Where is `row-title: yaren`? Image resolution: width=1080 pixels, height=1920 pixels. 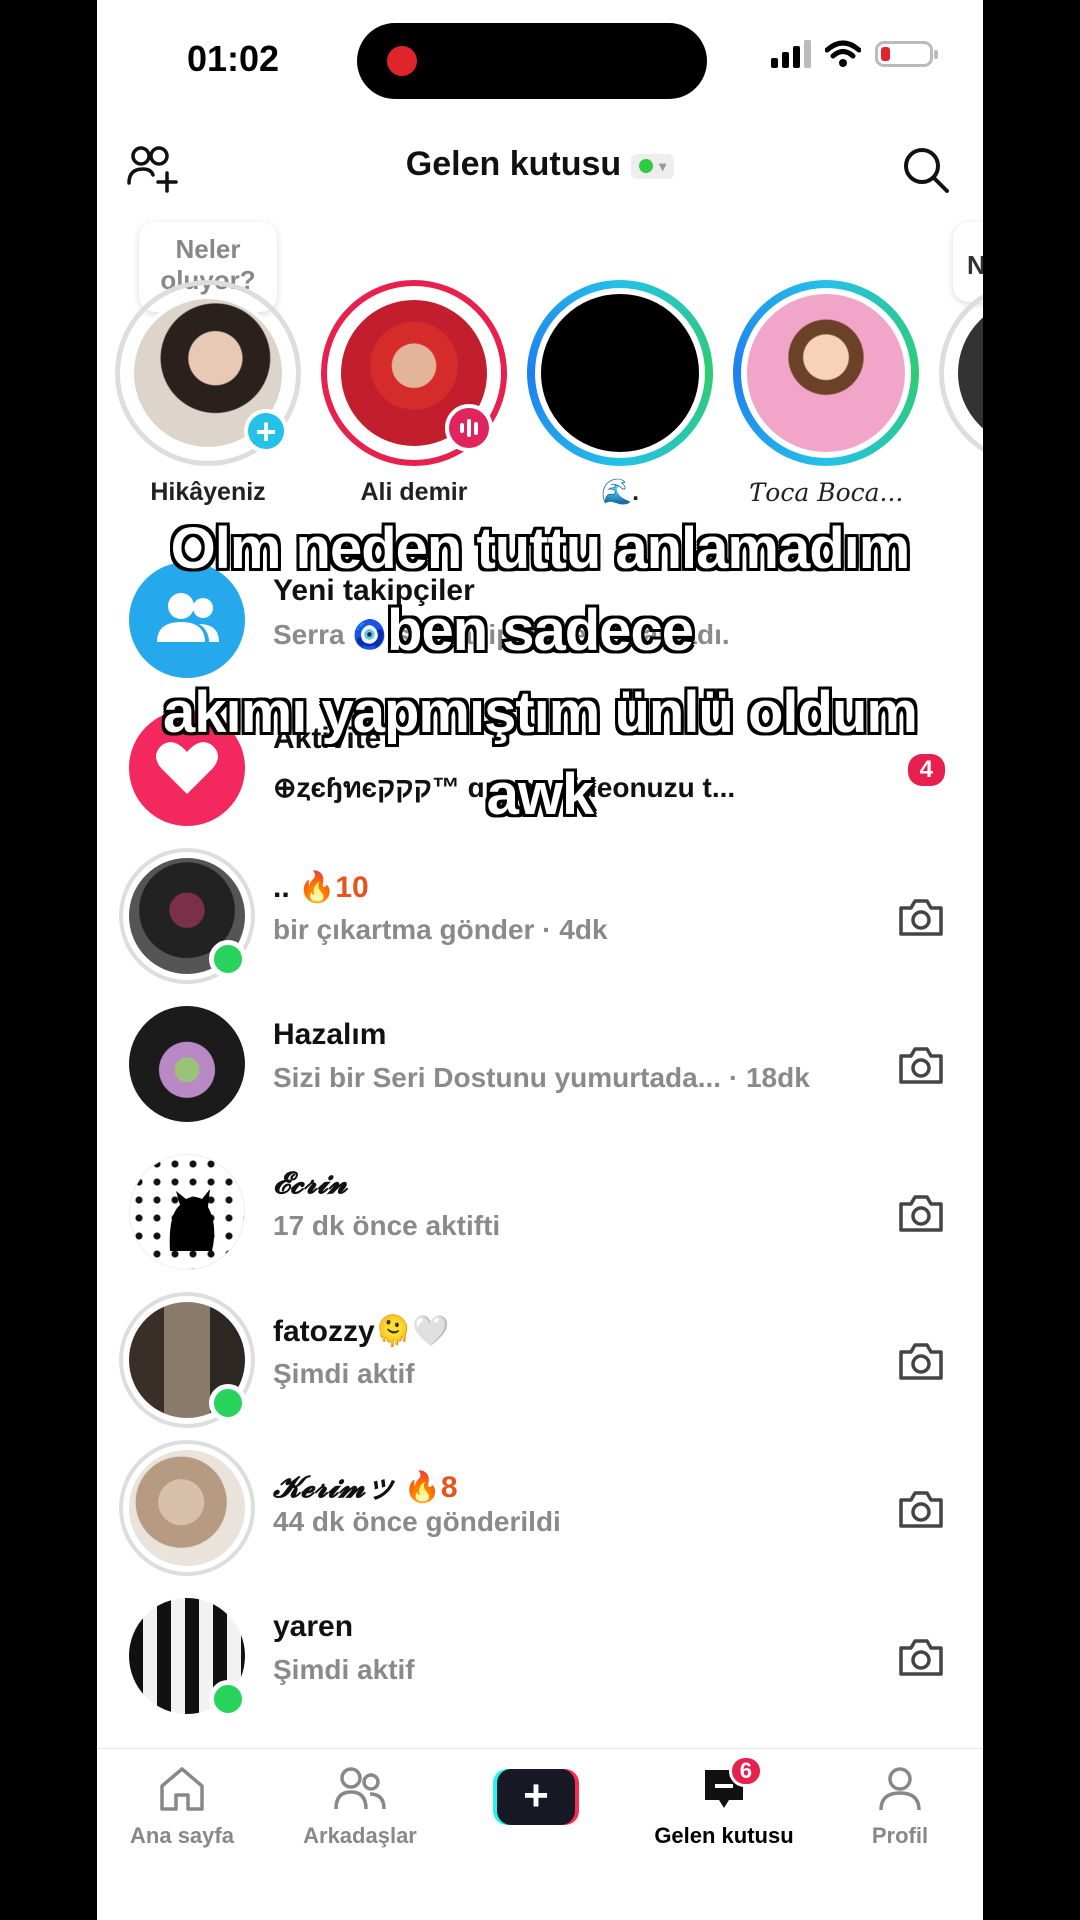
row-title: yaren is located at coordinates (313, 1626).